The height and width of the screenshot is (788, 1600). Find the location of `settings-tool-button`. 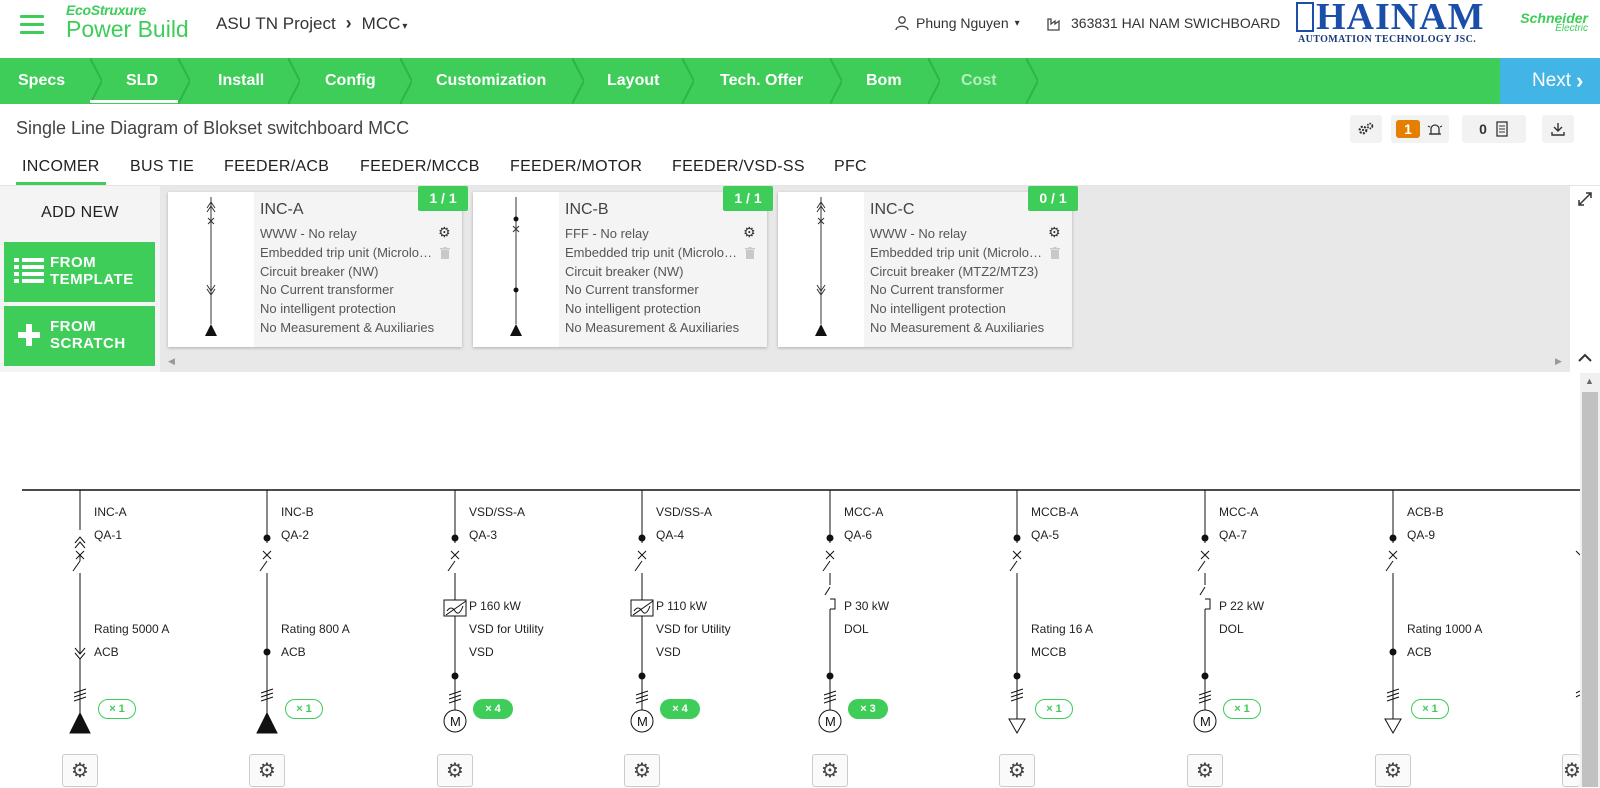

settings-tool-button is located at coordinates (1366, 129).